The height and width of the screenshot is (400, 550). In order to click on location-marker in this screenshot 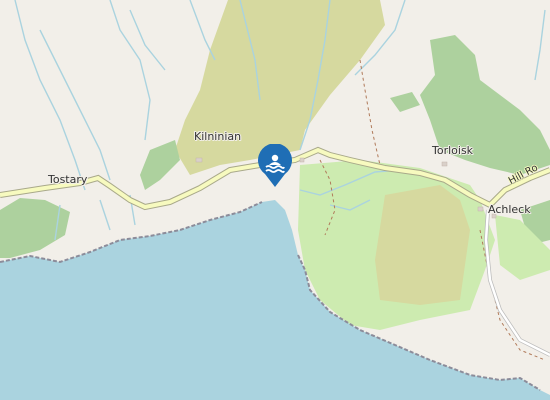, I will do `click(275, 166)`.